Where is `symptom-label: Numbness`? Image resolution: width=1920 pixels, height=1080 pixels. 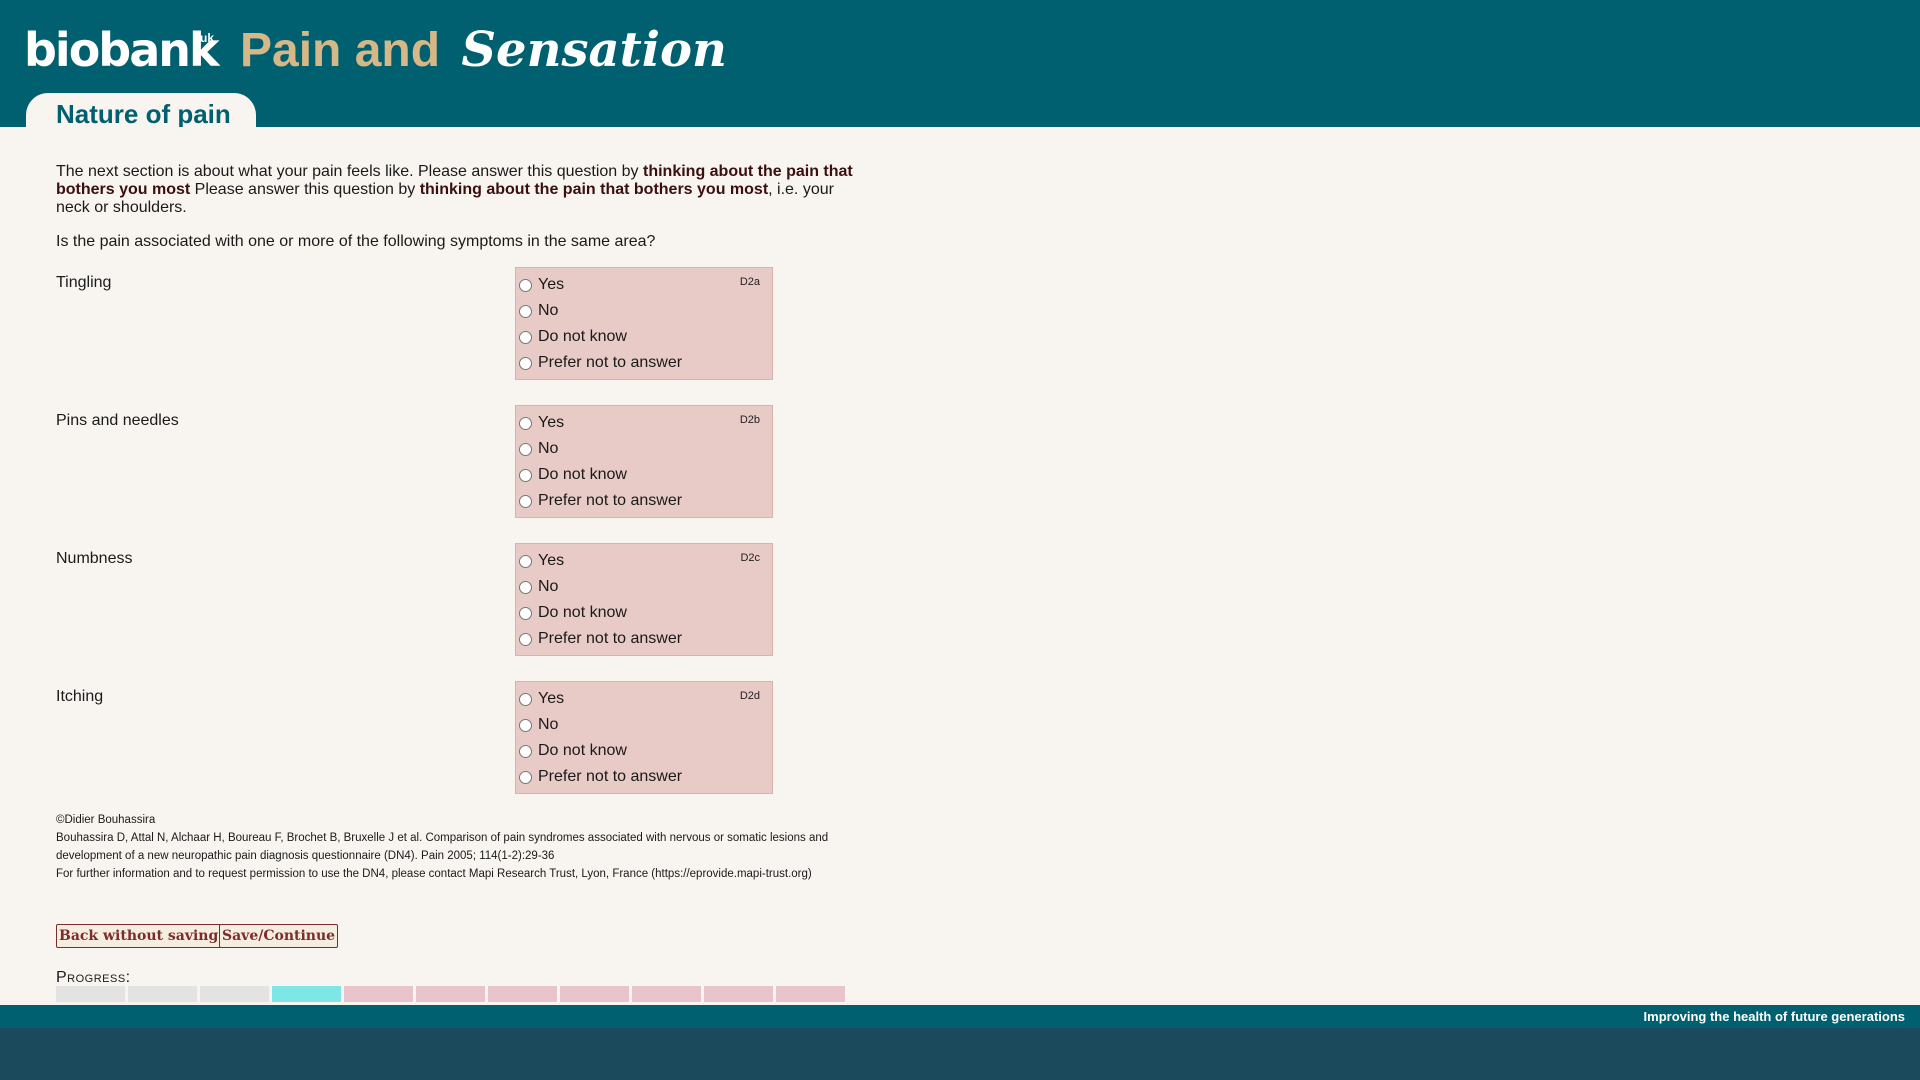
symptom-label: Numbness is located at coordinates (94, 558).